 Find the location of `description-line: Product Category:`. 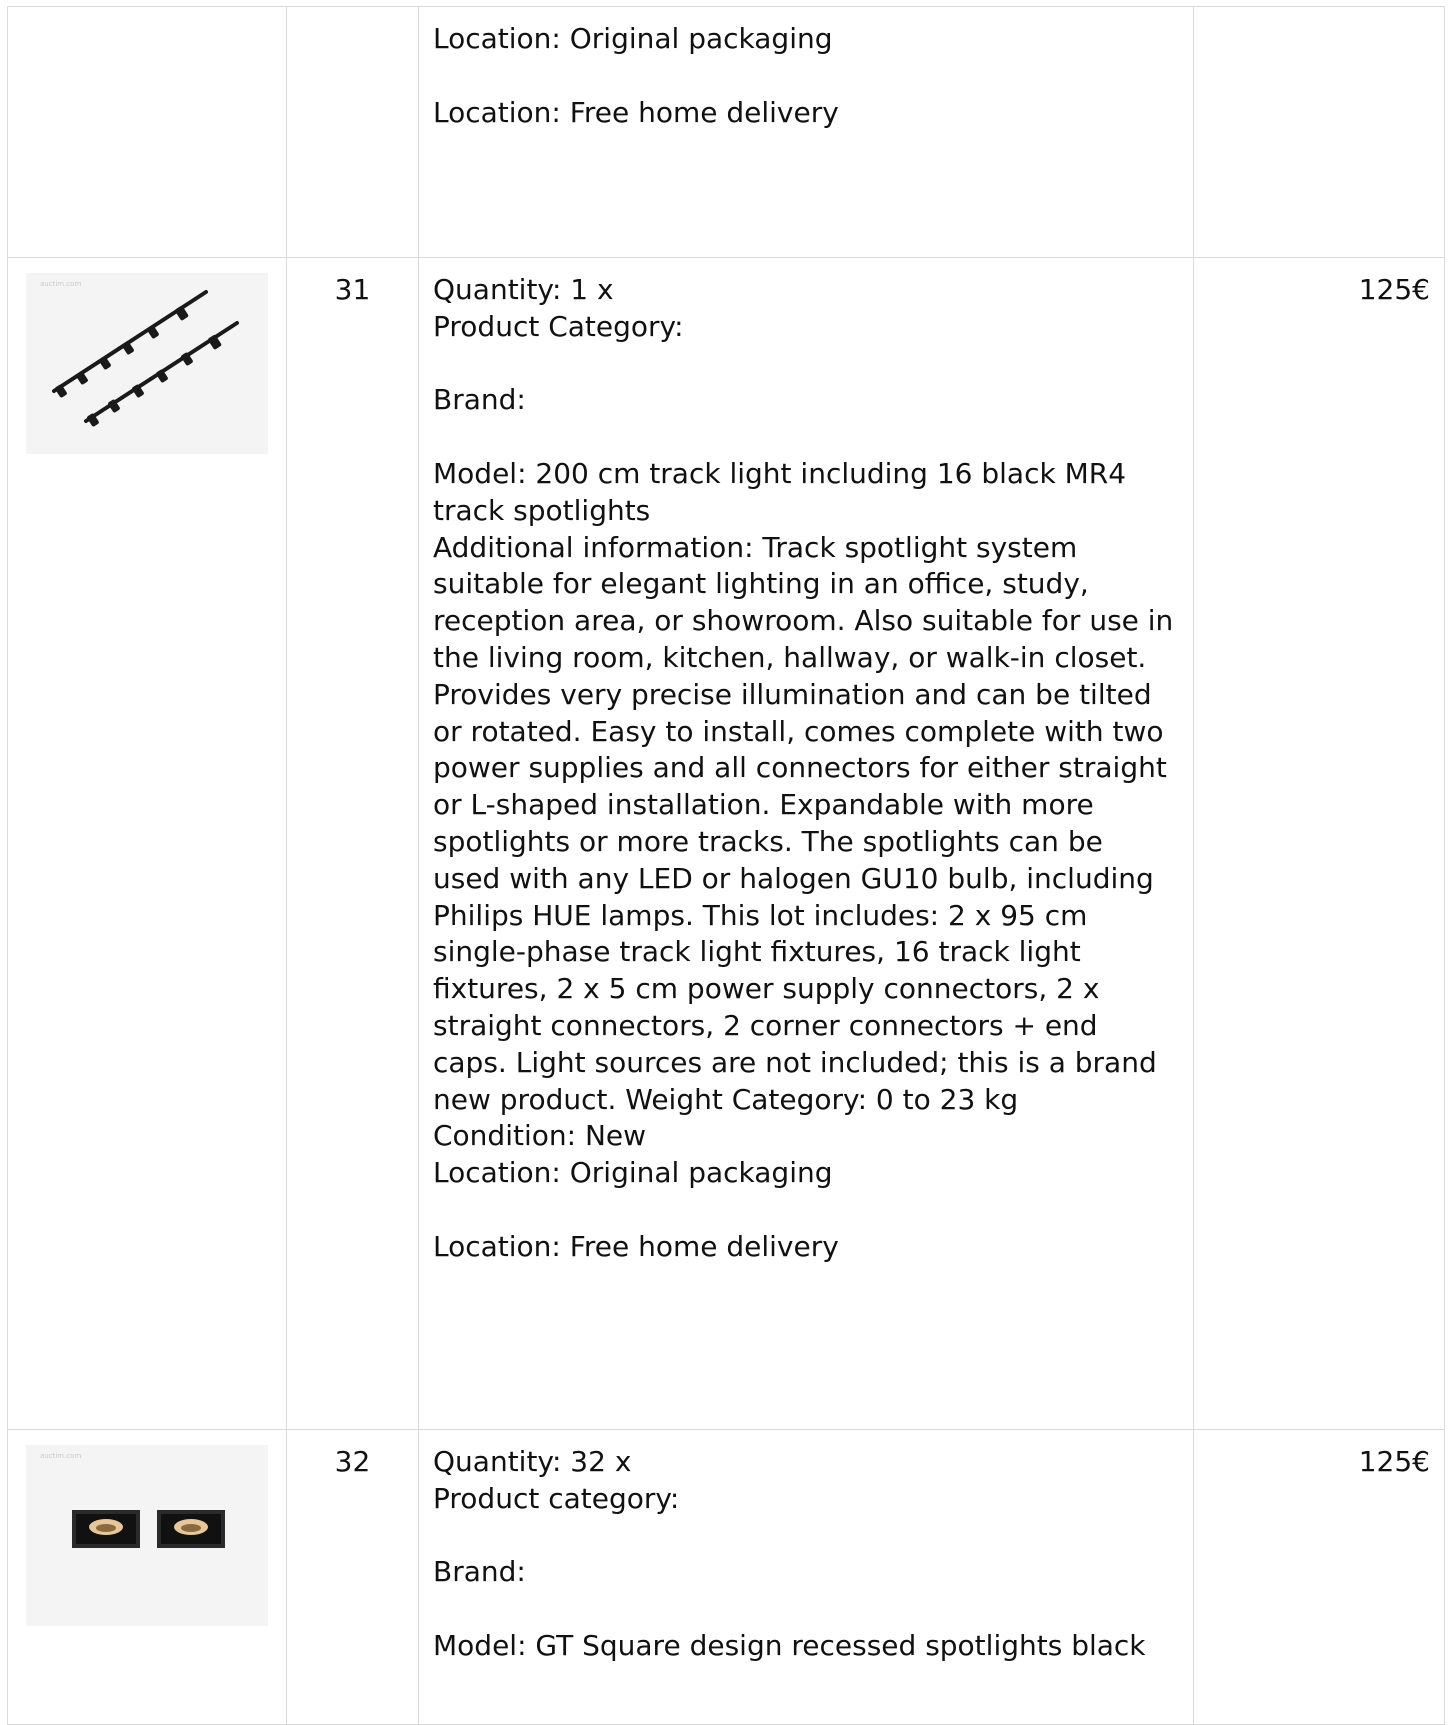

description-line: Product Category: is located at coordinates (558, 326).